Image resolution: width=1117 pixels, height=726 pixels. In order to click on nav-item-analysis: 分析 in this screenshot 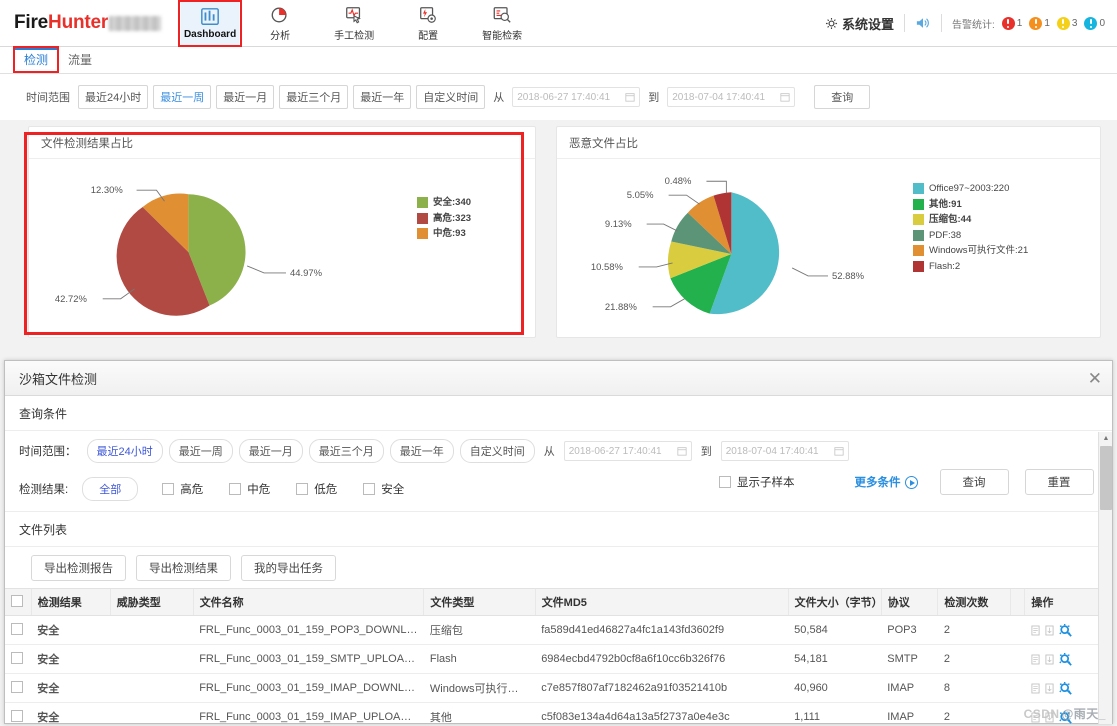, I will do `click(280, 23)`.